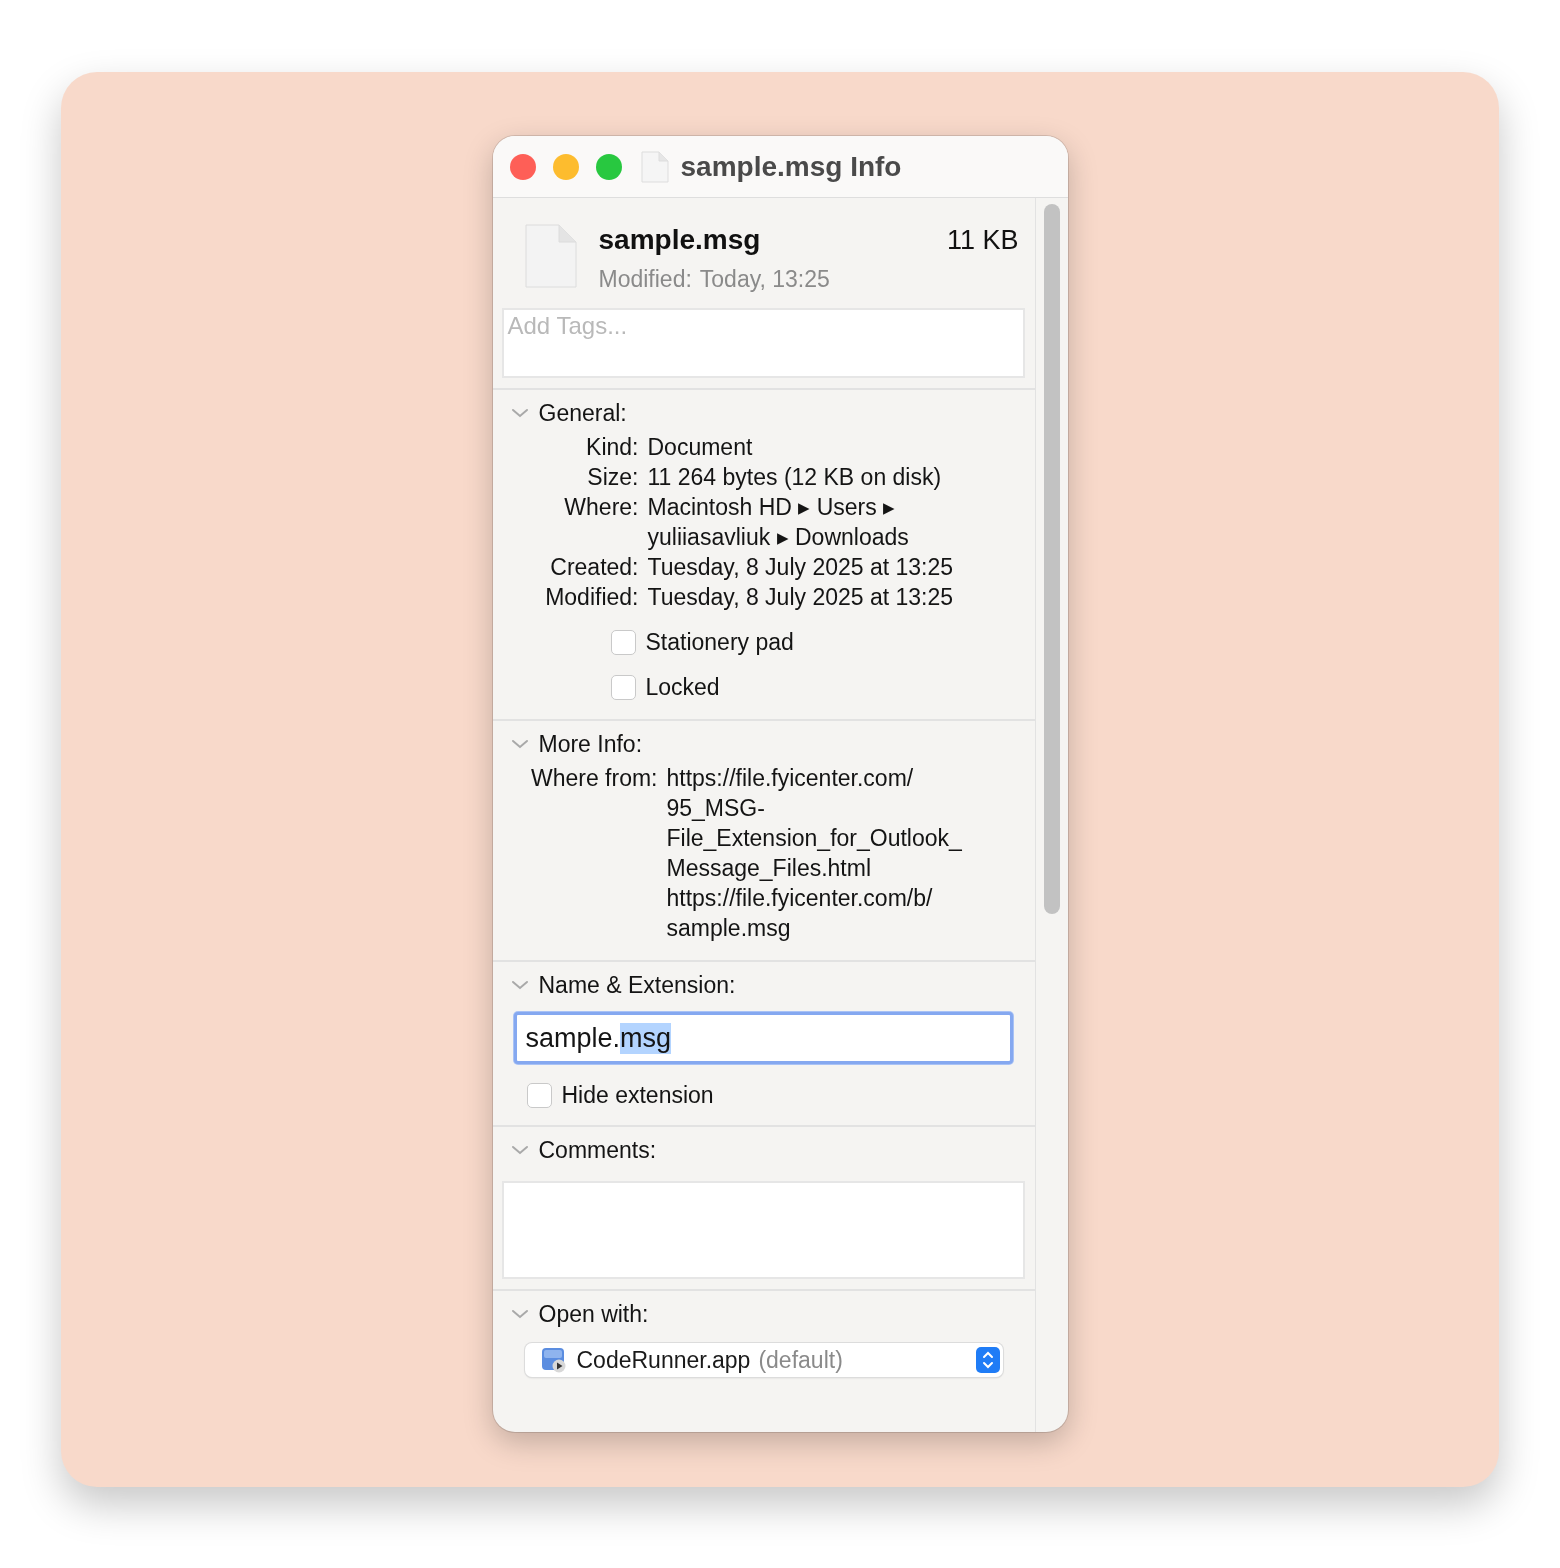 The image size is (1560, 1568). What do you see at coordinates (522, 166) in the screenshot?
I see `close-button` at bounding box center [522, 166].